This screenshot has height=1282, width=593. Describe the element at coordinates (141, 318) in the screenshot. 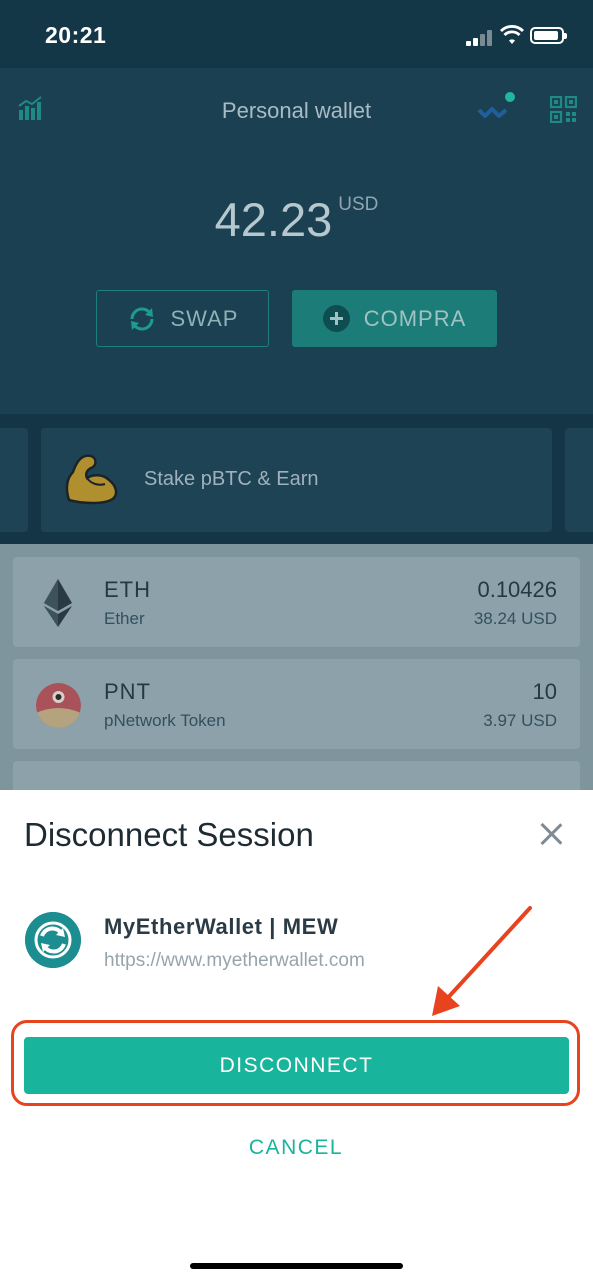

I see `swap-icon` at that location.